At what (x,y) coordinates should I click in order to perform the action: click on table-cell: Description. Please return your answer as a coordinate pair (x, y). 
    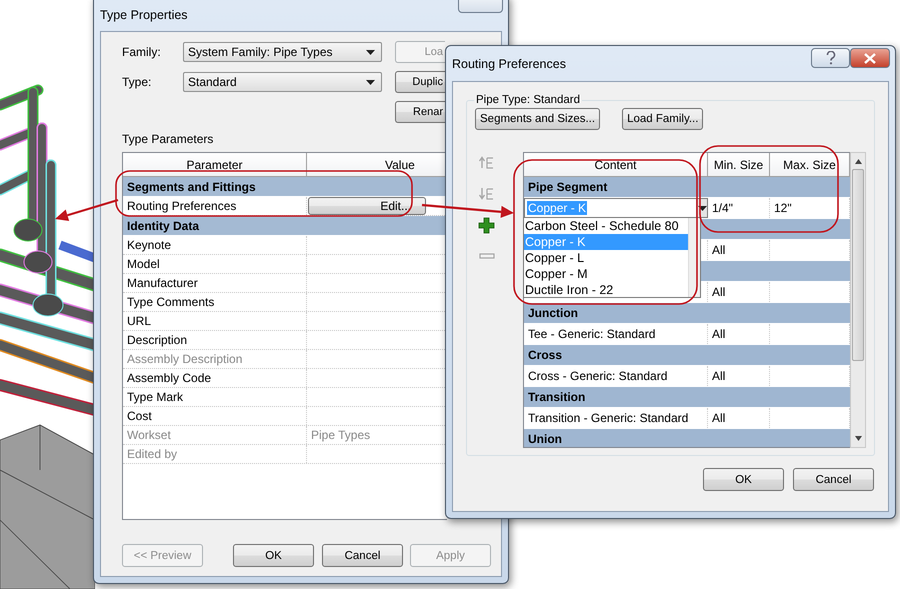
    Looking at the image, I should click on (215, 340).